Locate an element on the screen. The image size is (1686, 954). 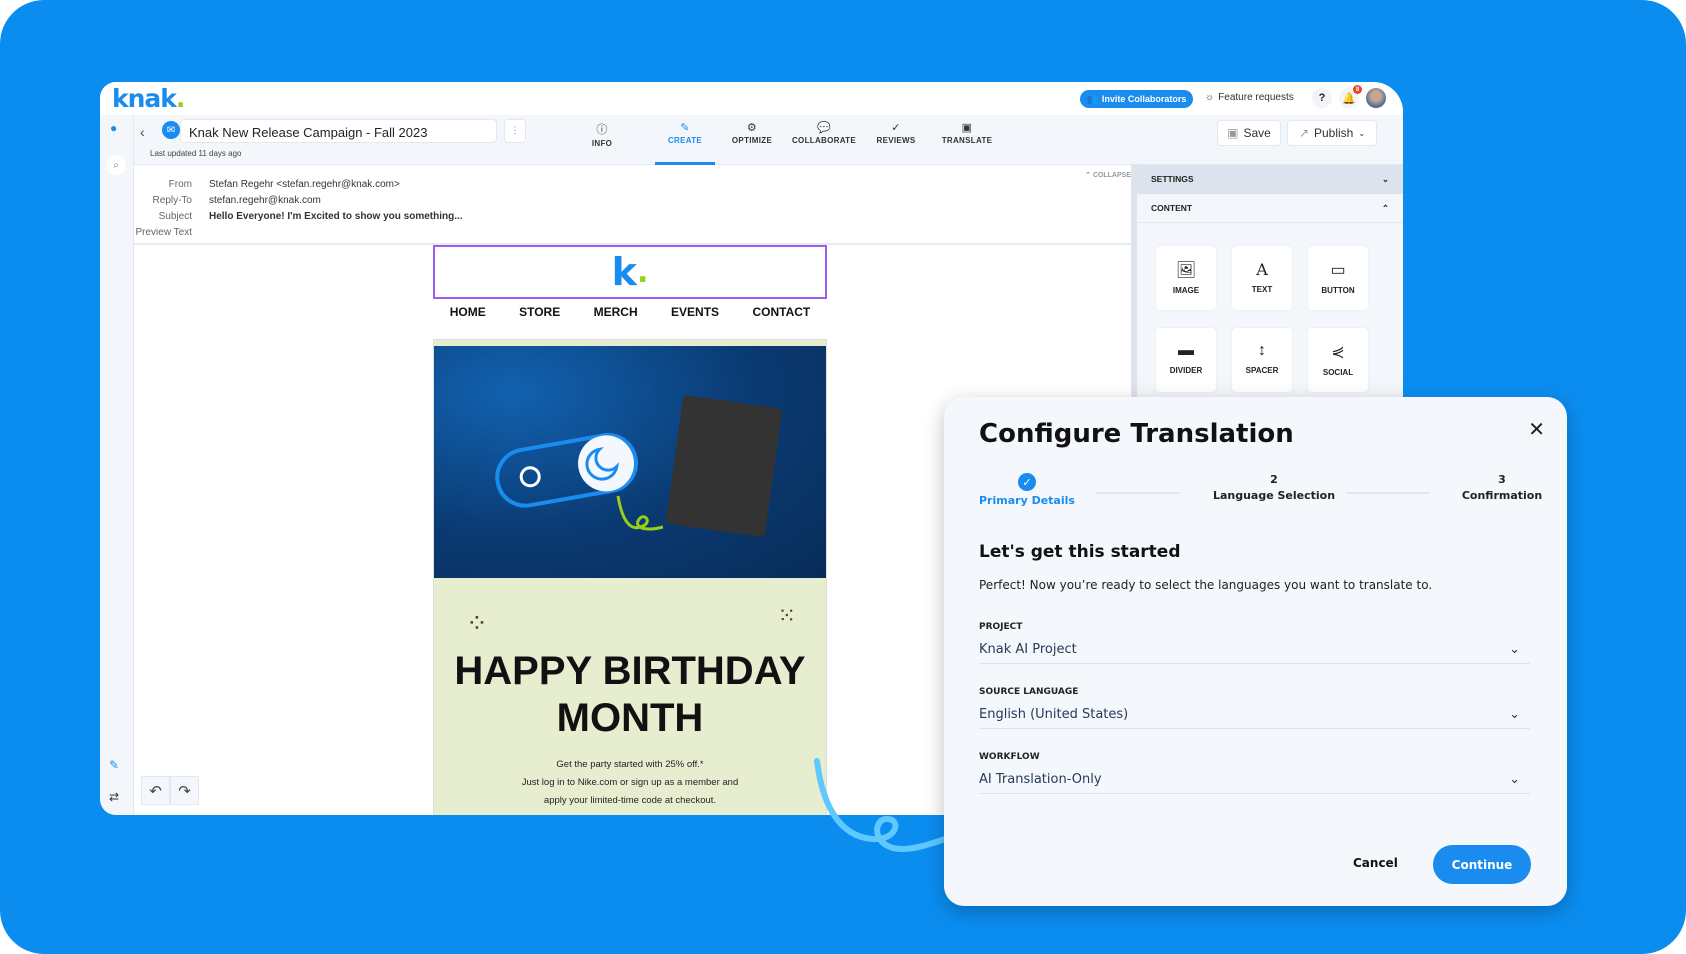
lightbulb-icon: ☼ is located at coordinates (1210, 97).